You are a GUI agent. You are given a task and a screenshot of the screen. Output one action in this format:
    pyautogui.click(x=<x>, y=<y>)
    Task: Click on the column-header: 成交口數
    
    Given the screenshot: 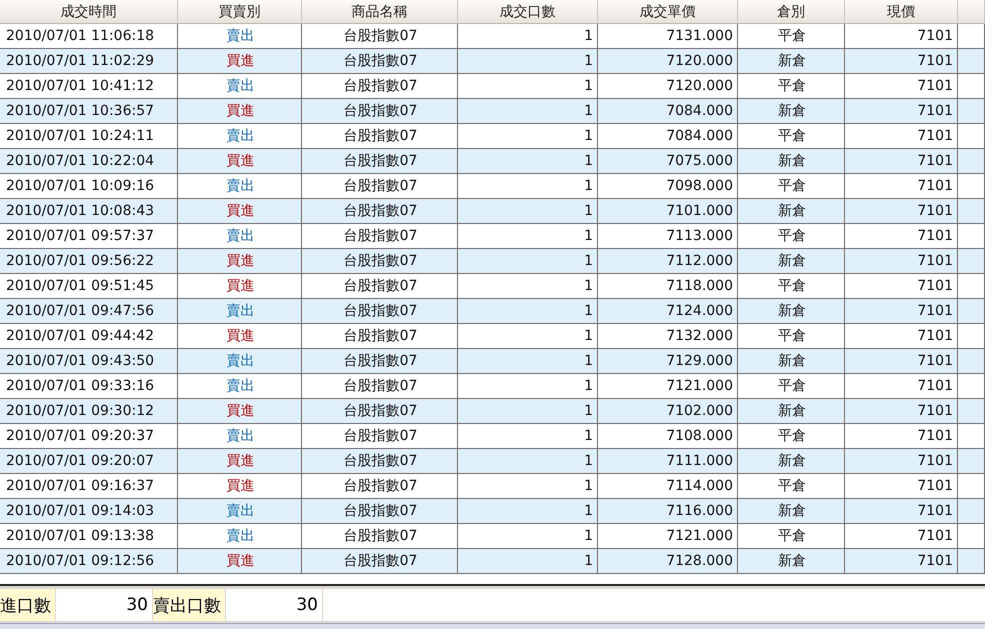 What is the action you would take?
    pyautogui.click(x=528, y=11)
    